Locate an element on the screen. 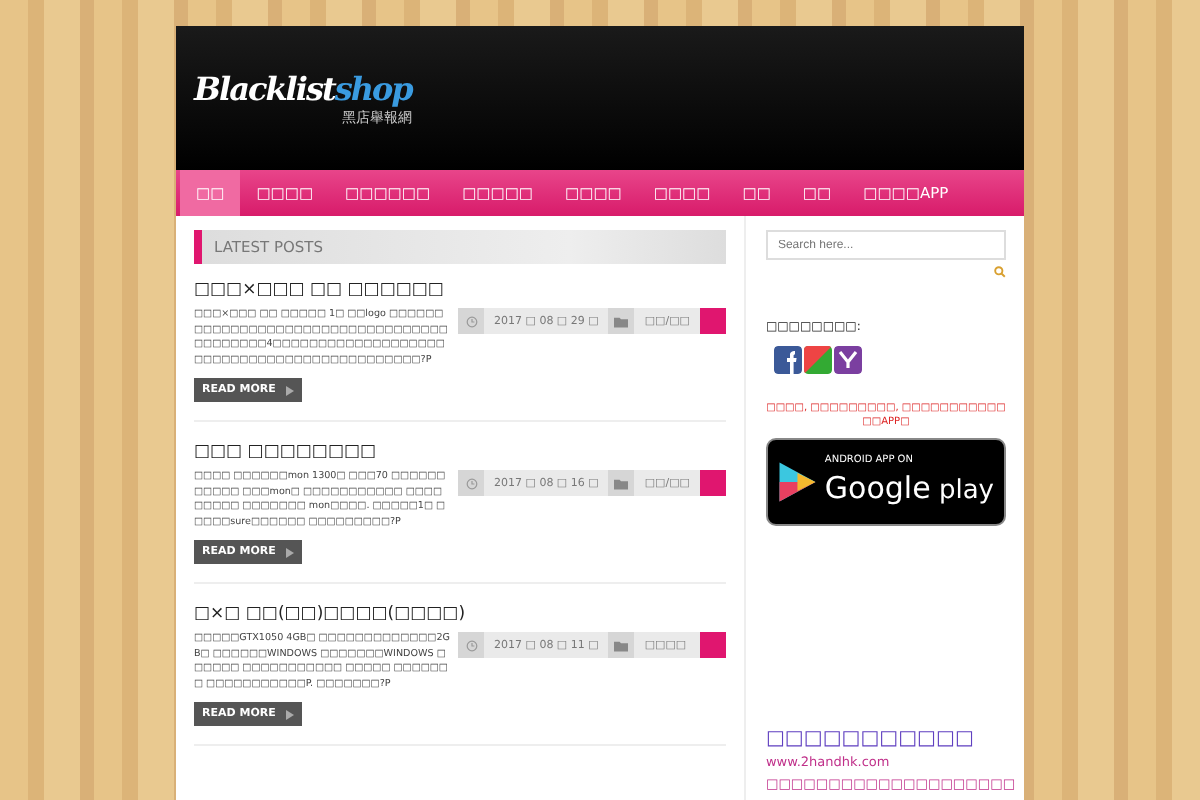 The height and width of the screenshot is (800, 1200). promo-title: □□□□□□□□□□□ is located at coordinates (870, 739).